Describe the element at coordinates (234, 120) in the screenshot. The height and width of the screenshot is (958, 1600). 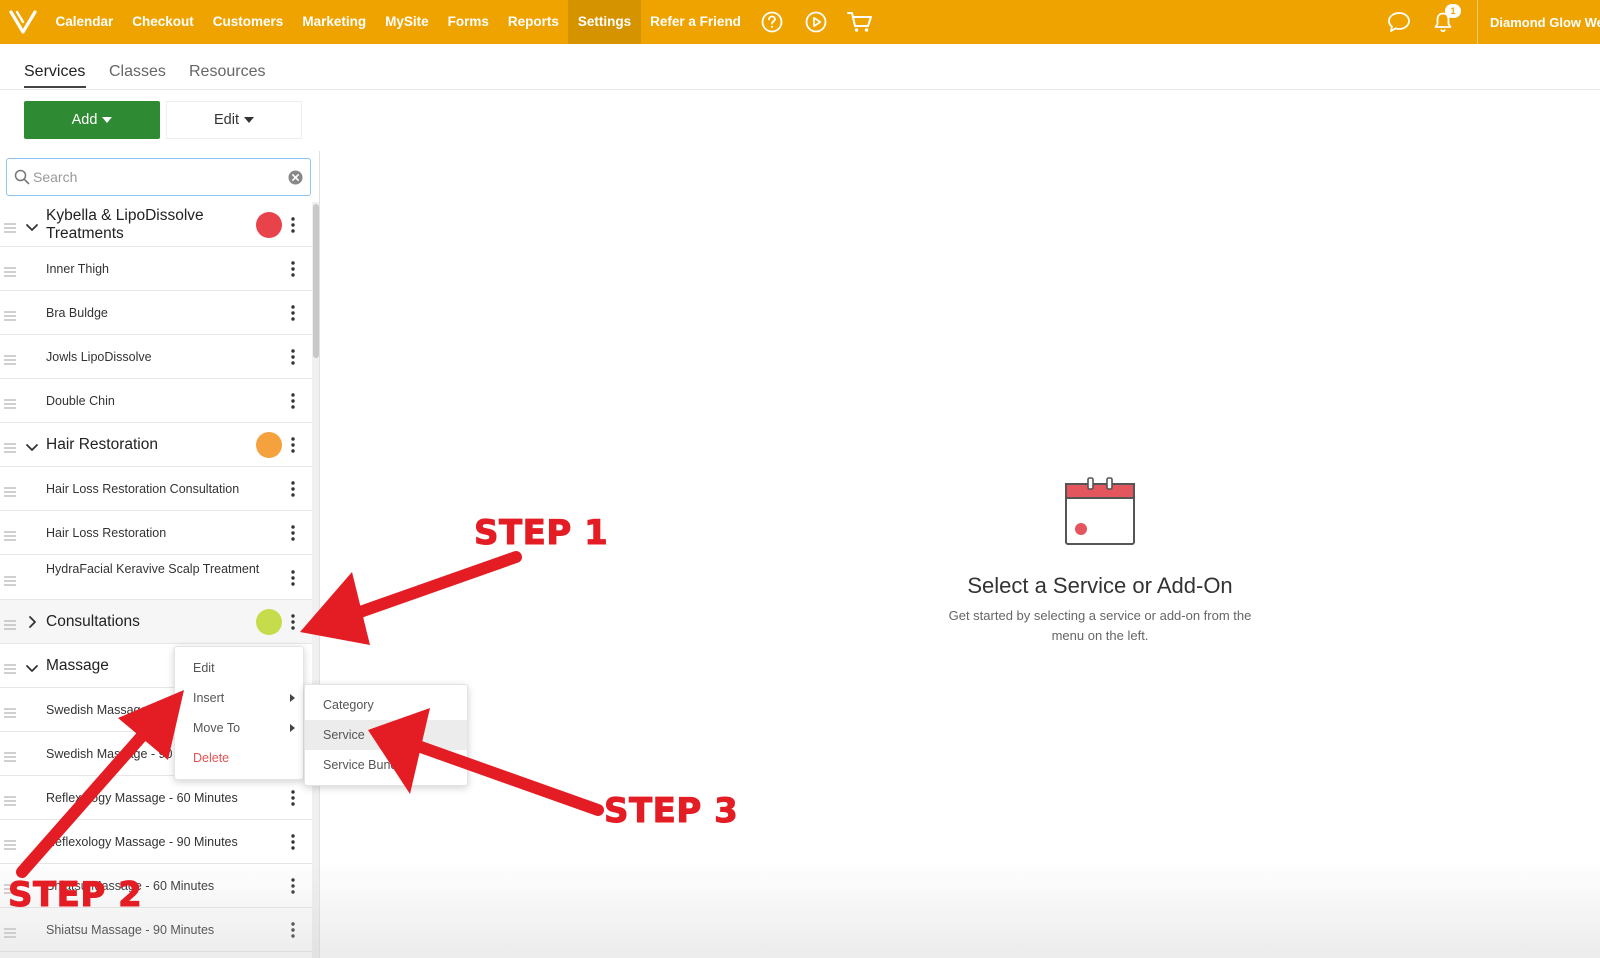
I see `edit-button: Edit` at that location.